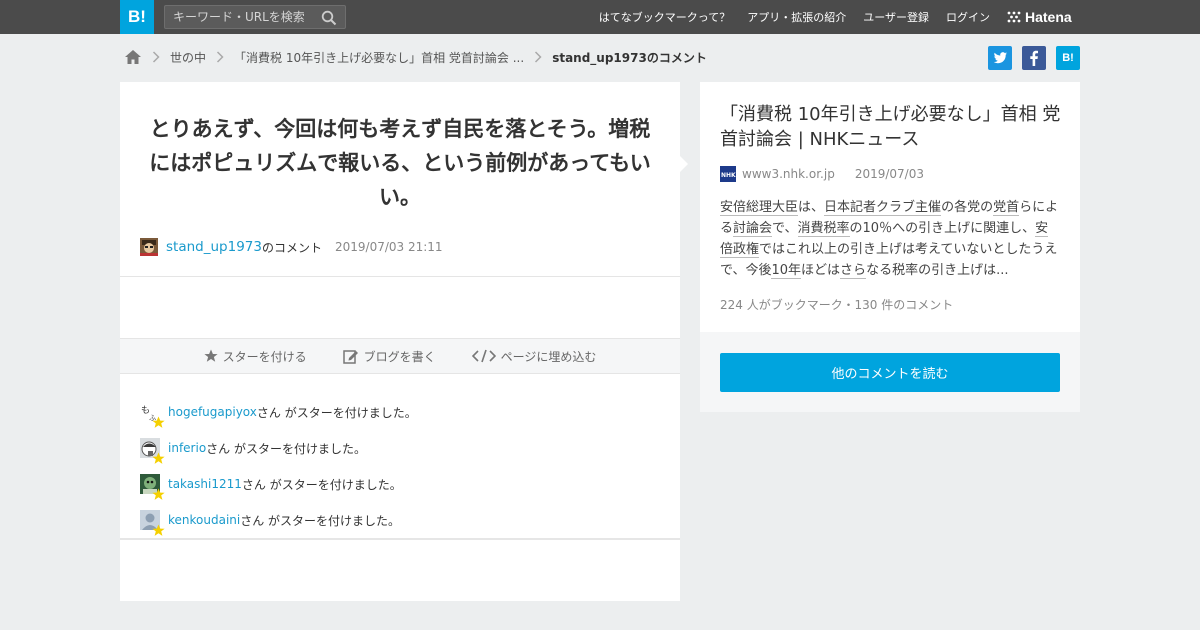 Image resolution: width=1200 pixels, height=630 pixels. I want to click on write-blog-label: ブログを書く, so click(399, 356).